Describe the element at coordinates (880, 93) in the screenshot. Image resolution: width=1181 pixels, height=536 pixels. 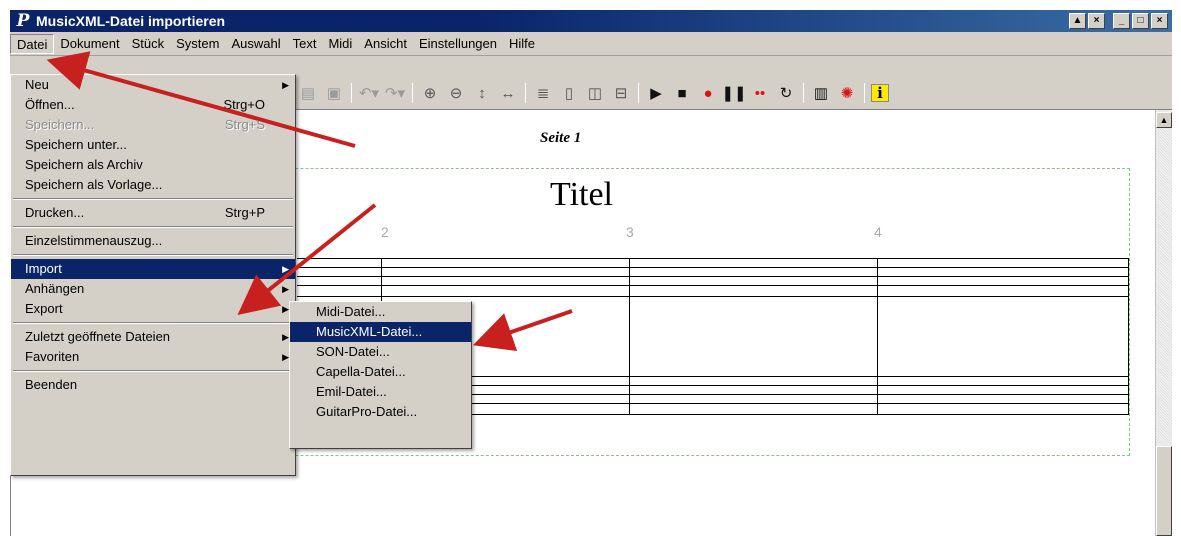
I see `info-icon: i` at that location.